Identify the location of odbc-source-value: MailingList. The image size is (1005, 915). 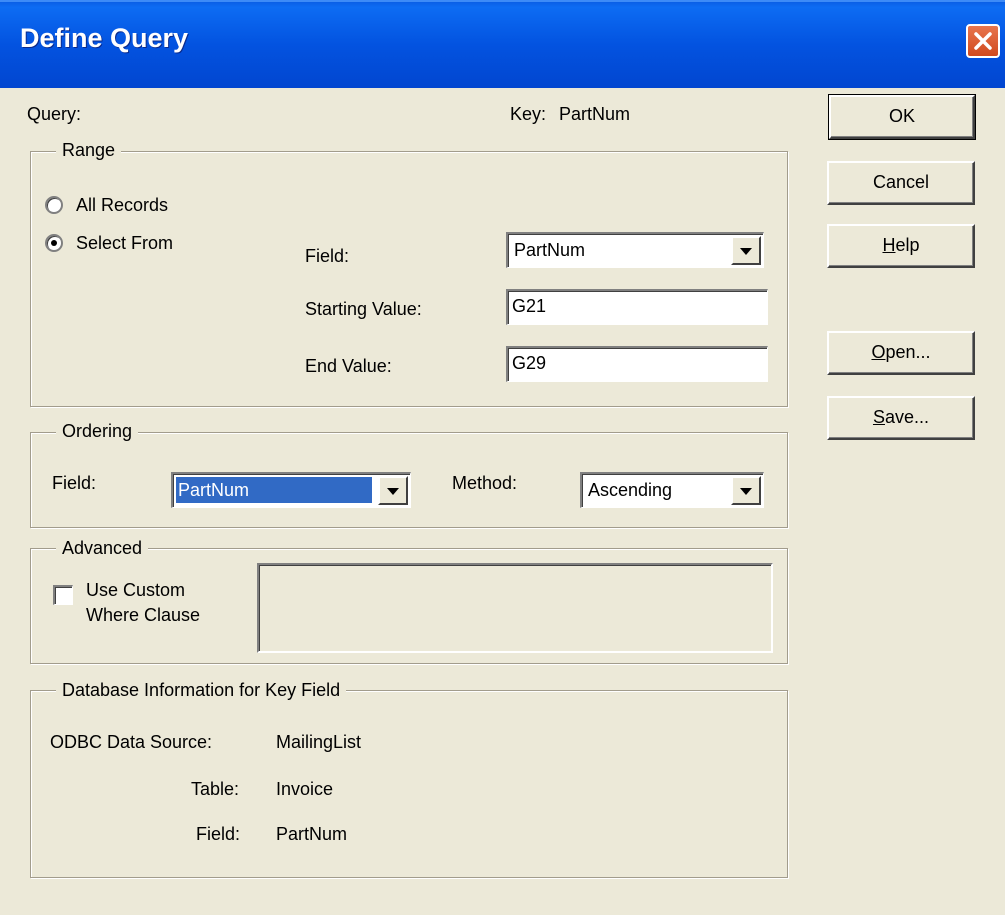
(319, 742).